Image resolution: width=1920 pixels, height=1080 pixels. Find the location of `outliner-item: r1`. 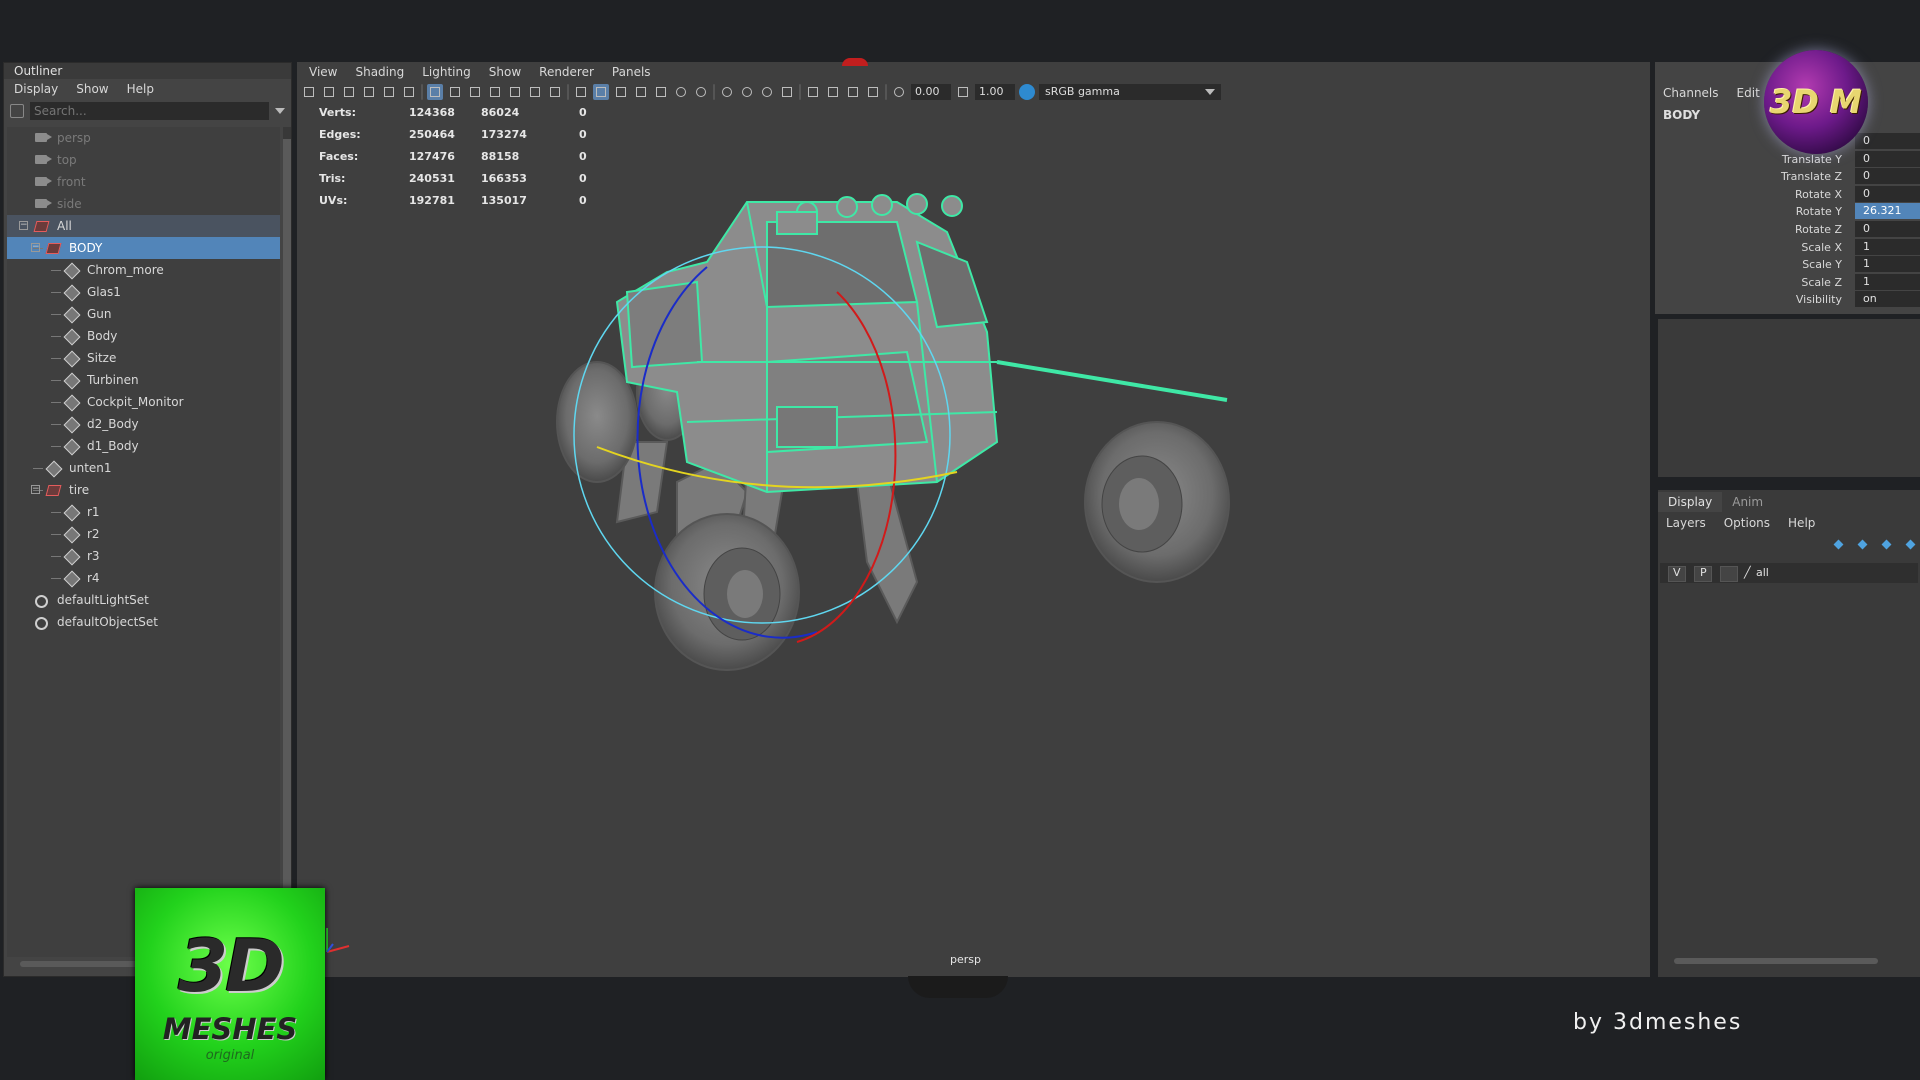

outliner-item: r1 is located at coordinates (143, 512).